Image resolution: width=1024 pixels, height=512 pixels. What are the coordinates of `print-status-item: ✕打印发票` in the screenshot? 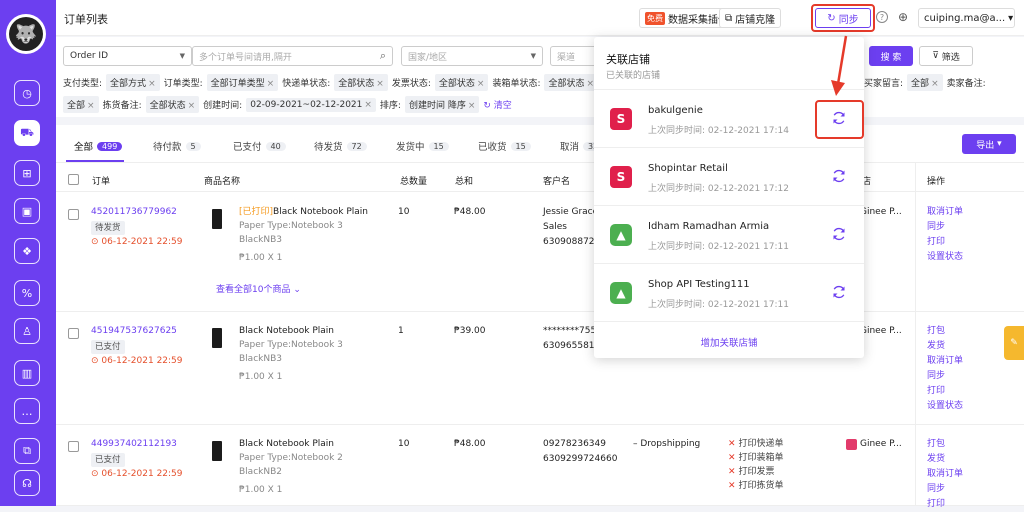 It's located at (756, 472).